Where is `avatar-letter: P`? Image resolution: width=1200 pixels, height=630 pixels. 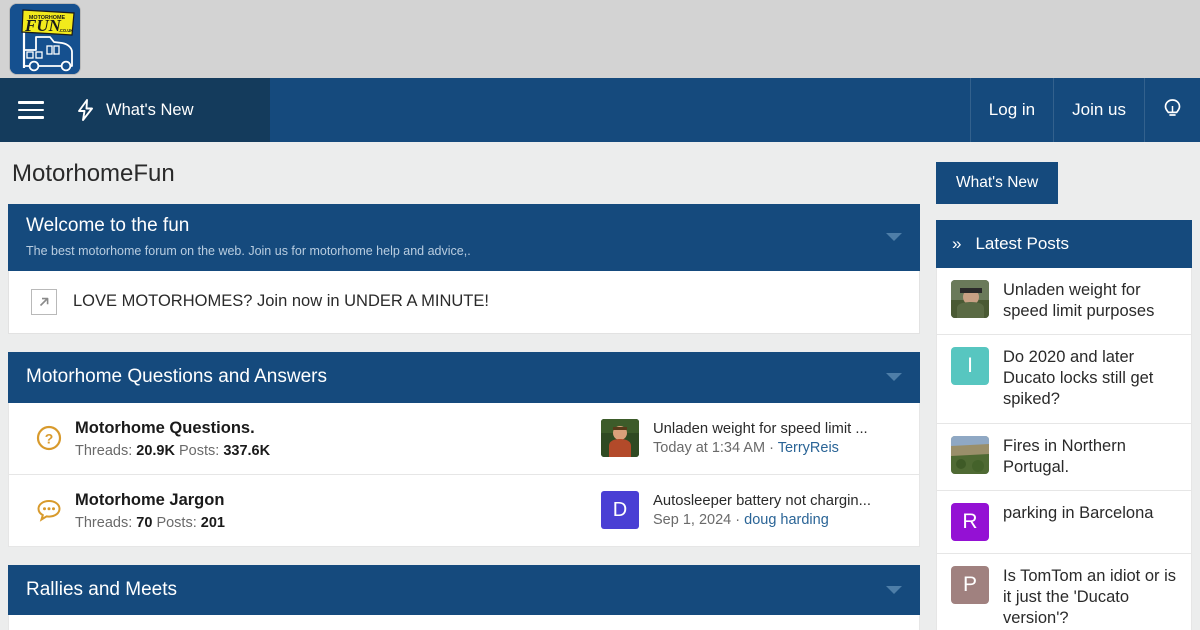
avatar-letter: P is located at coordinates (969, 584).